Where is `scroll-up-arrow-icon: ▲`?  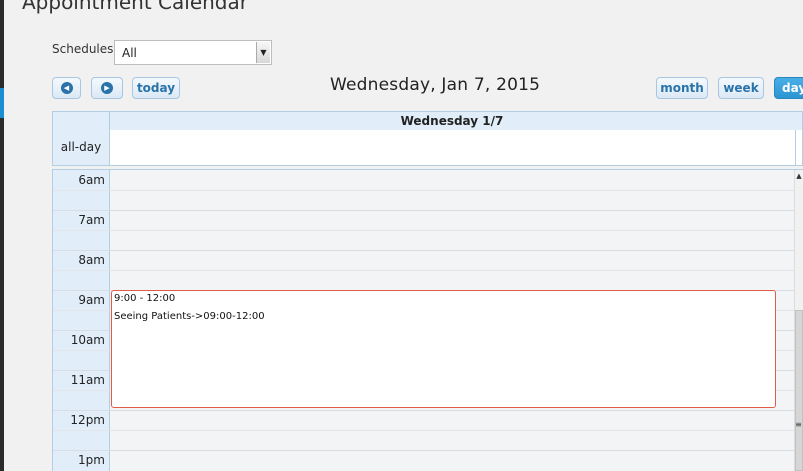 scroll-up-arrow-icon: ▲ is located at coordinates (799, 176).